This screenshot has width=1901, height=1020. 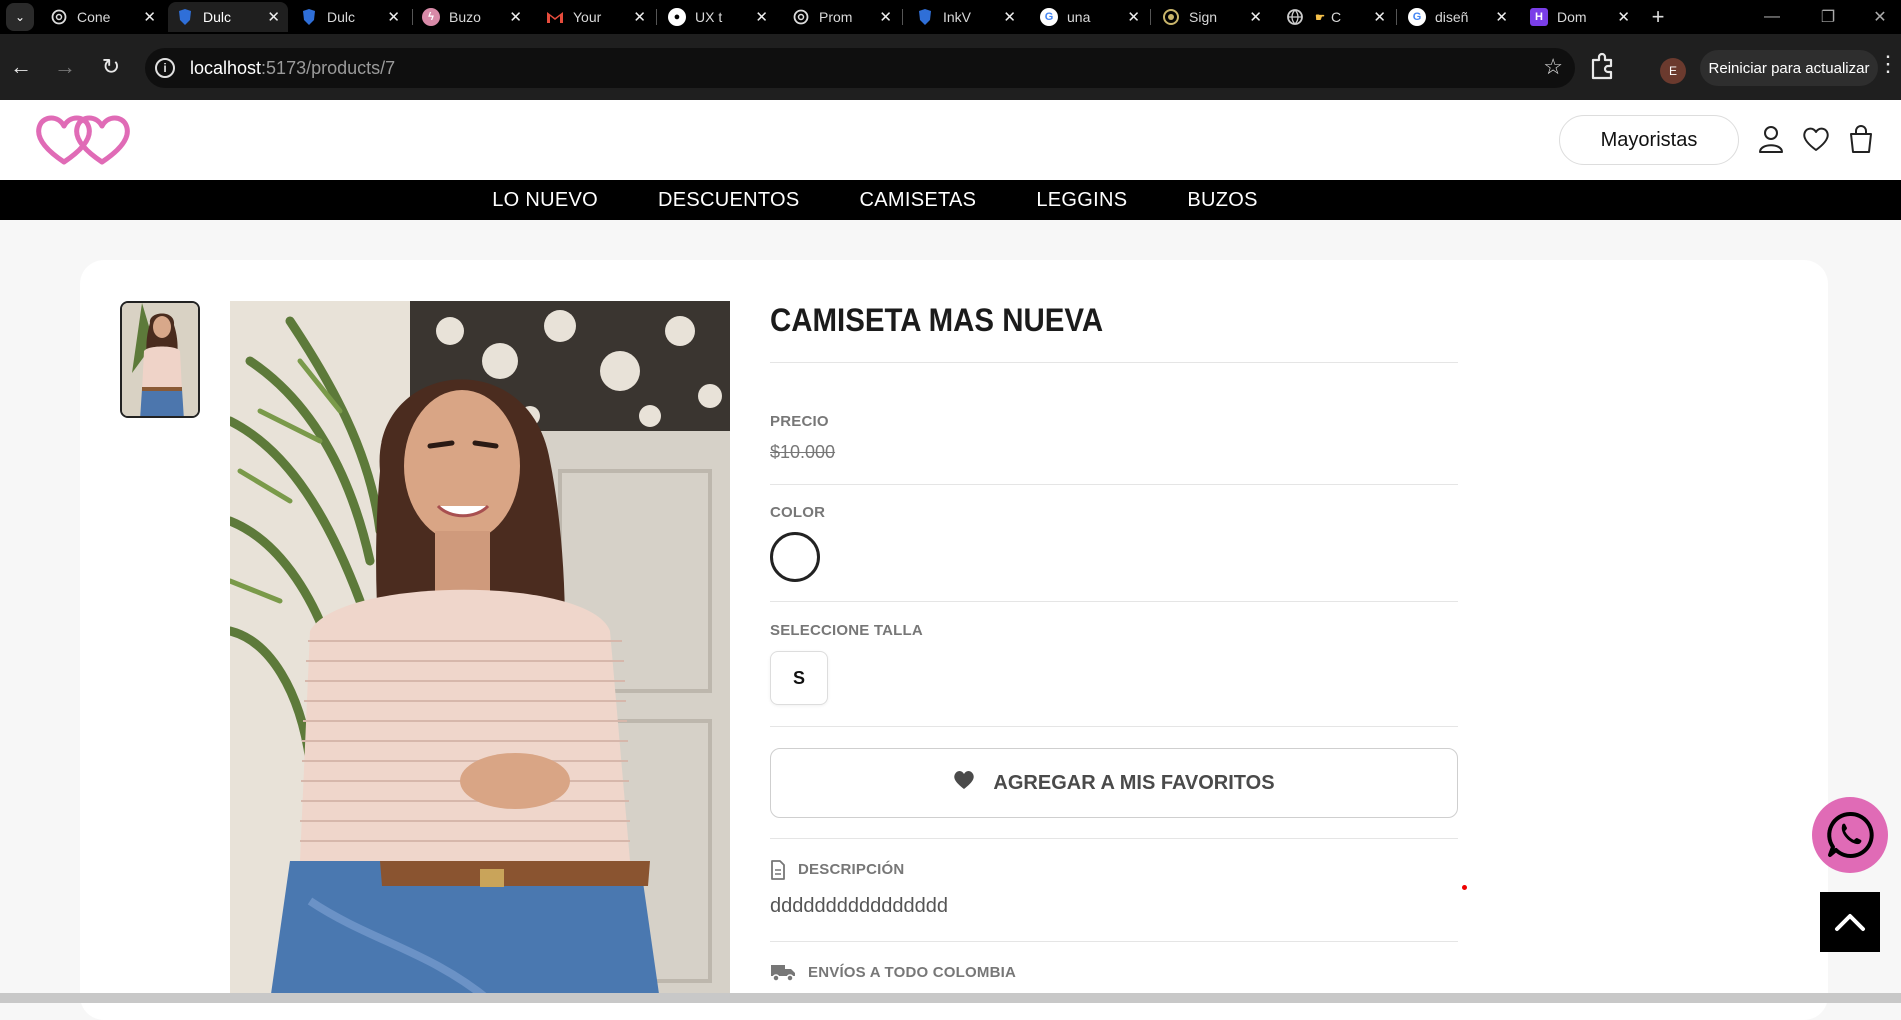 I want to click on product-thumbnail, so click(x=160, y=359).